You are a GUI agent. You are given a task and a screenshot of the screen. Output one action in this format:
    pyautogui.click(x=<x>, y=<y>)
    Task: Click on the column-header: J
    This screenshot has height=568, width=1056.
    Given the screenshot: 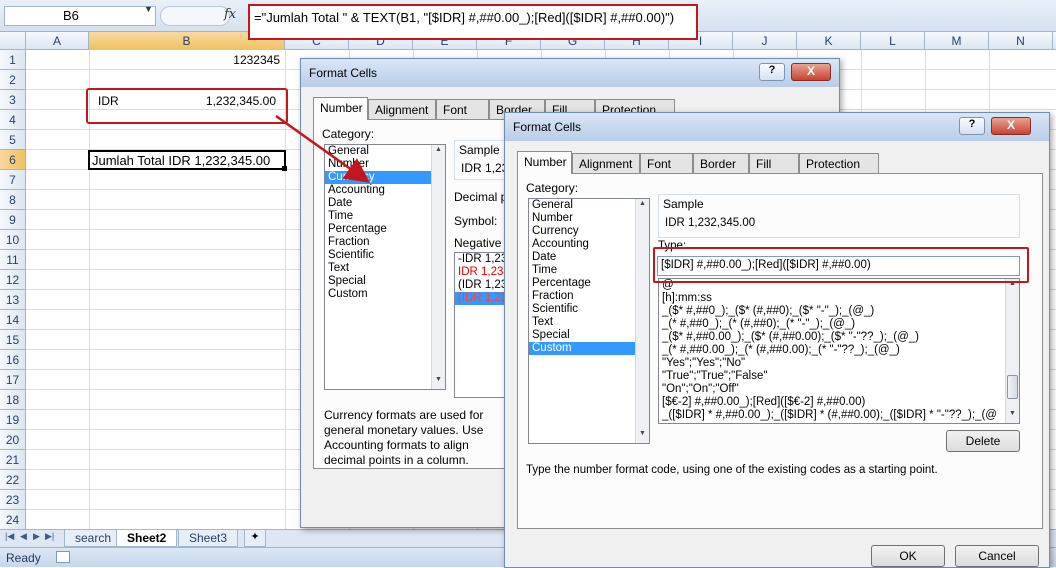 What is the action you would take?
    pyautogui.click(x=765, y=41)
    